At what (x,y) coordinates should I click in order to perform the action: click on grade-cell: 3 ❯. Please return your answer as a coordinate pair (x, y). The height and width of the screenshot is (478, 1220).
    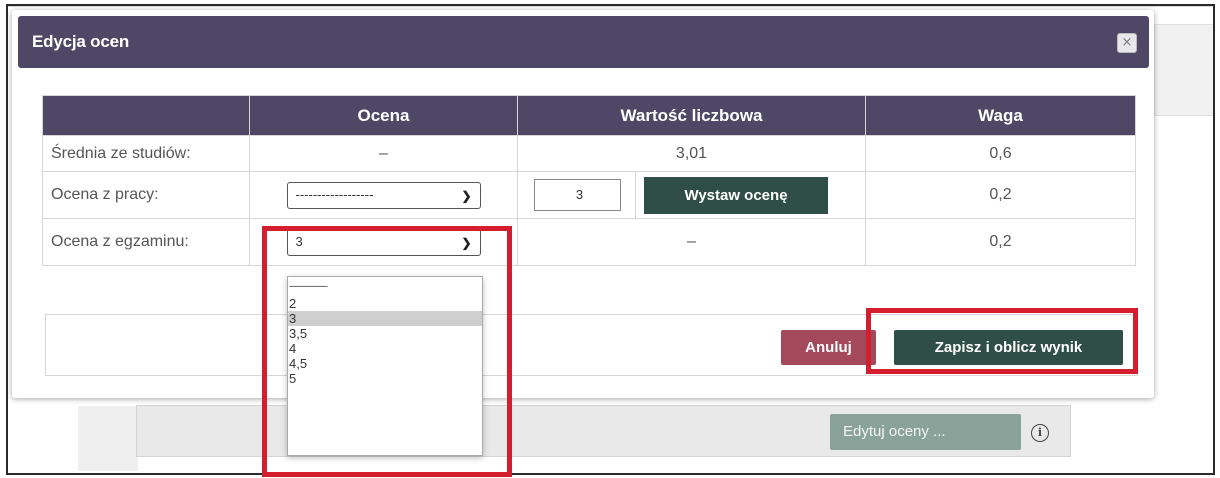
    Looking at the image, I should click on (383, 242).